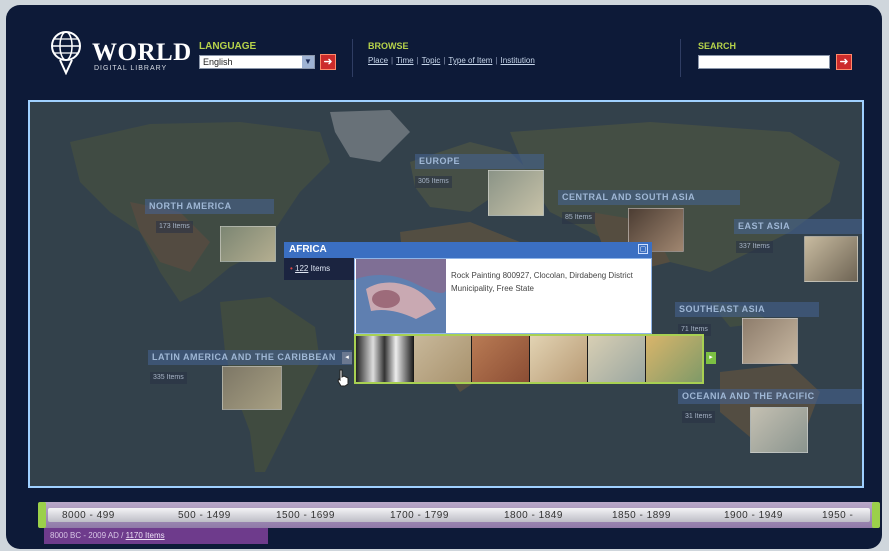 Image resolution: width=889 pixels, height=551 pixels. I want to click on region-count-oceania: 31 Items, so click(698, 417).